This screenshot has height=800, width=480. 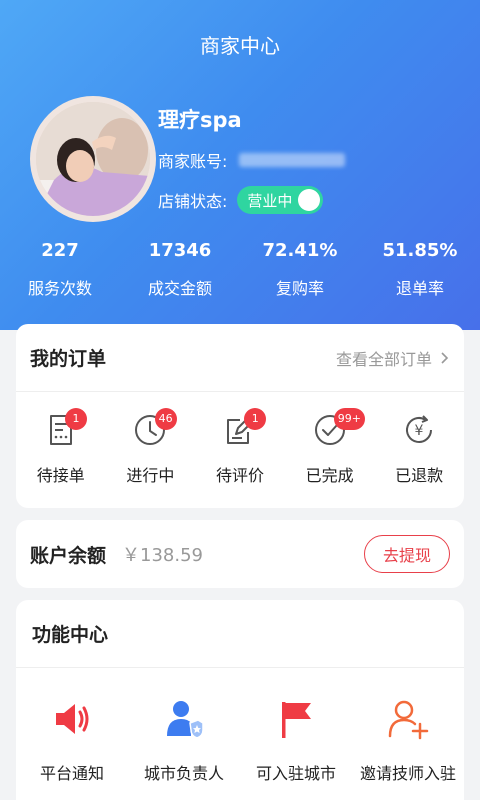 What do you see at coordinates (383, 359) in the screenshot?
I see `view-all-label: 查看全部订单` at bounding box center [383, 359].